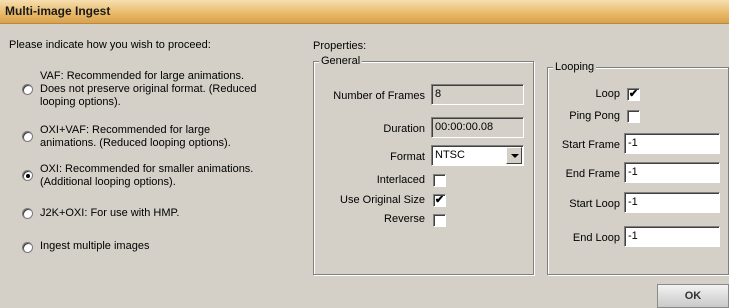 Image resolution: width=729 pixels, height=308 pixels. What do you see at coordinates (364, 12) in the screenshot?
I see `title-bar: Multi-image Ingest` at bounding box center [364, 12].